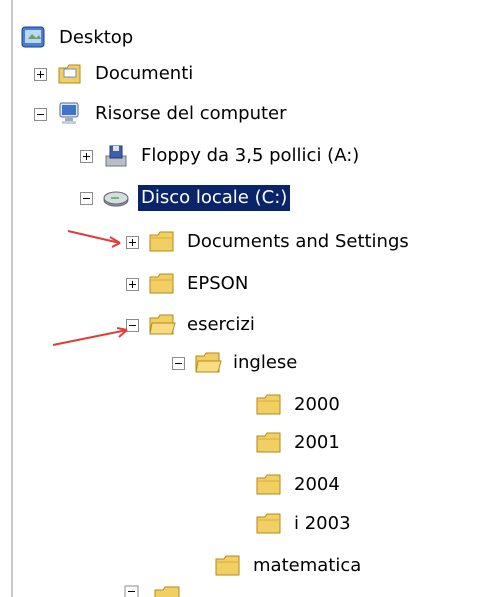 This screenshot has height=597, width=494. I want to click on tree-item-matematica: matematica, so click(289, 566).